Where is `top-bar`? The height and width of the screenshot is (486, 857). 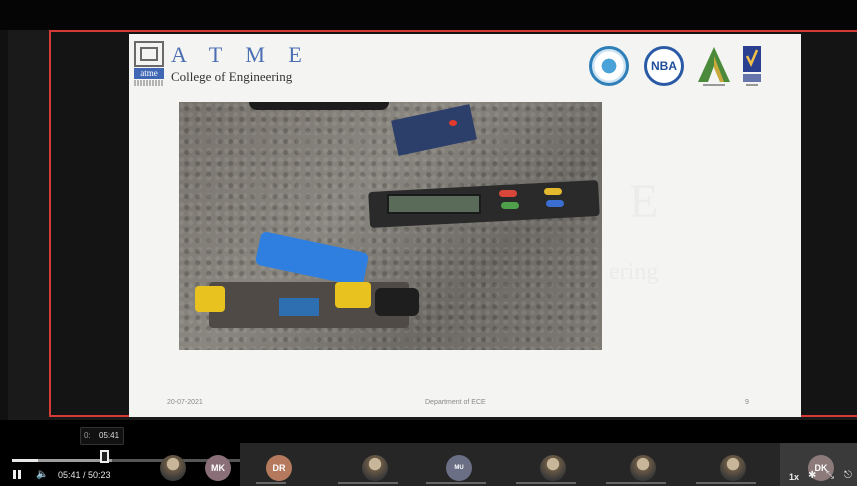
top-bar is located at coordinates (428, 15).